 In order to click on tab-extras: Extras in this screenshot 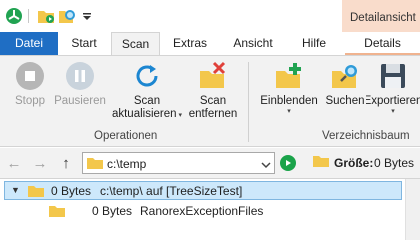, I will do `click(190, 43)`.